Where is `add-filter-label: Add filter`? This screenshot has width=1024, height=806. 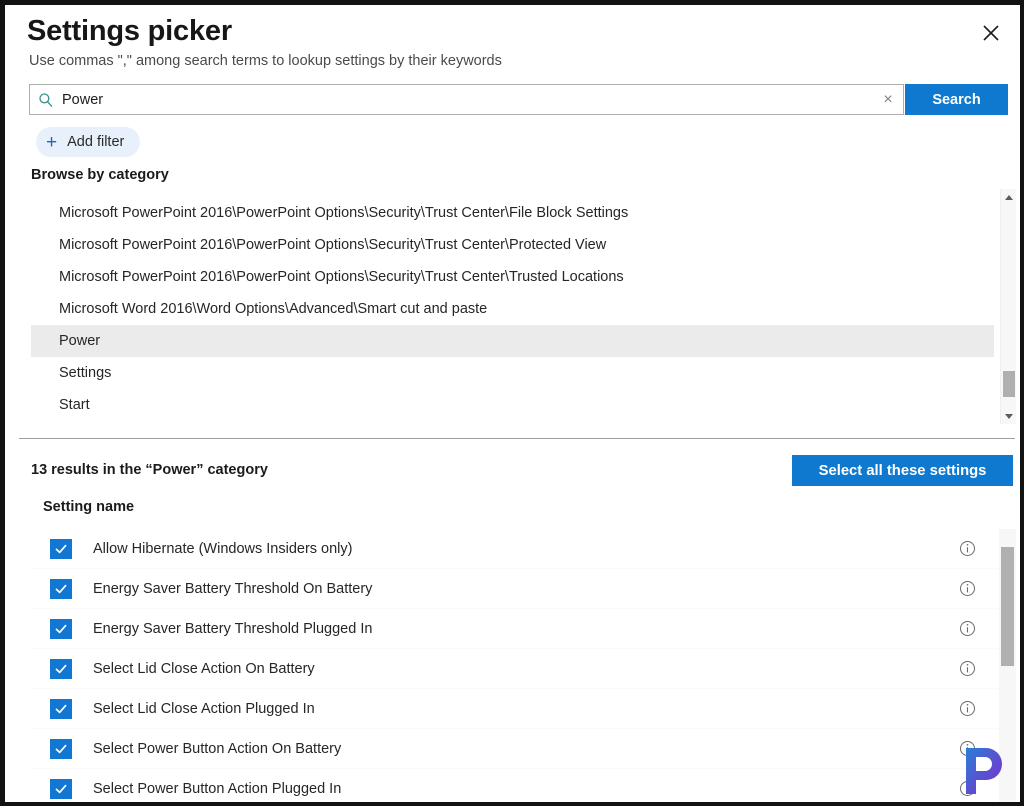
add-filter-label: Add filter is located at coordinates (96, 142).